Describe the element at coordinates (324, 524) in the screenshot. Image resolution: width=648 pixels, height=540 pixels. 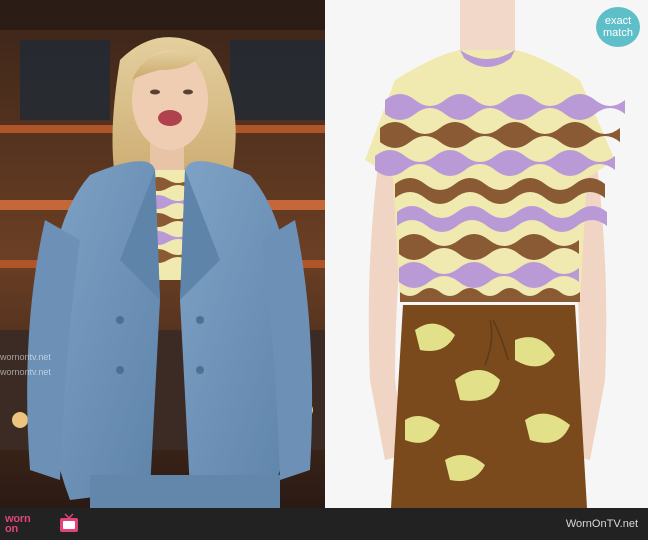
I see `footer-bar` at that location.